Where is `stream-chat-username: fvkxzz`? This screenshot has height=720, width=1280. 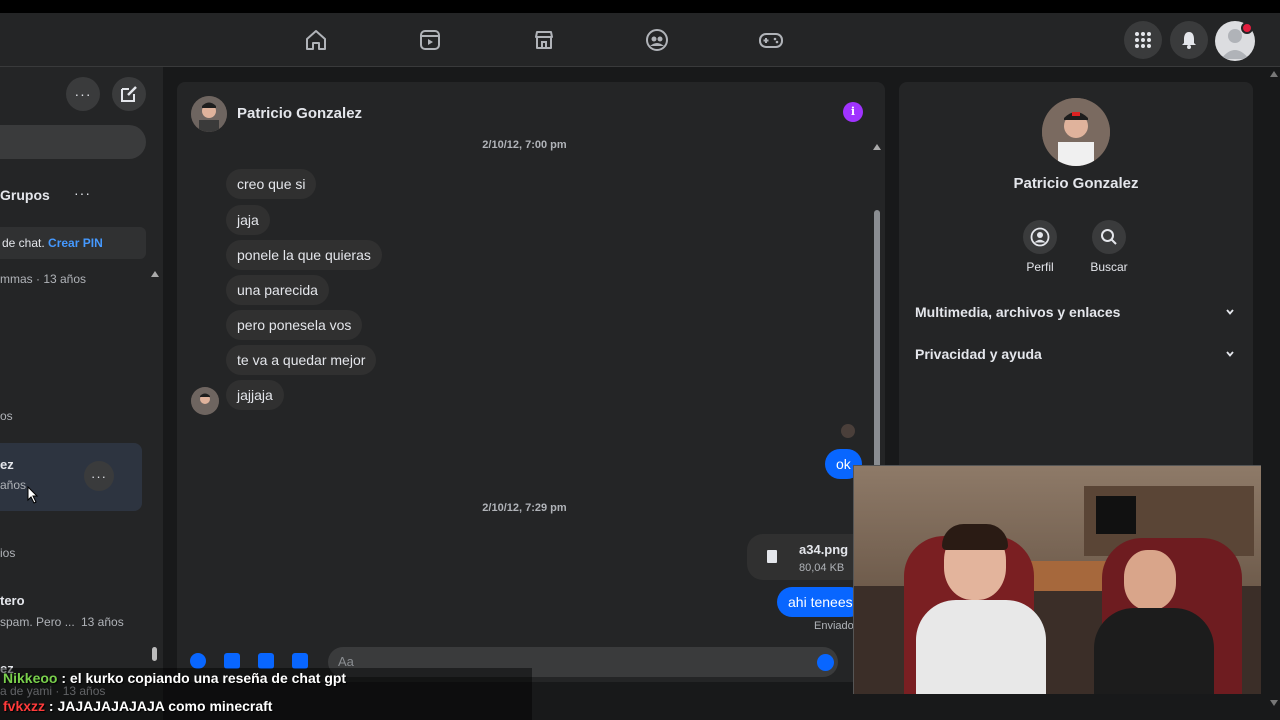
stream-chat-username: fvkxzz is located at coordinates (24, 706).